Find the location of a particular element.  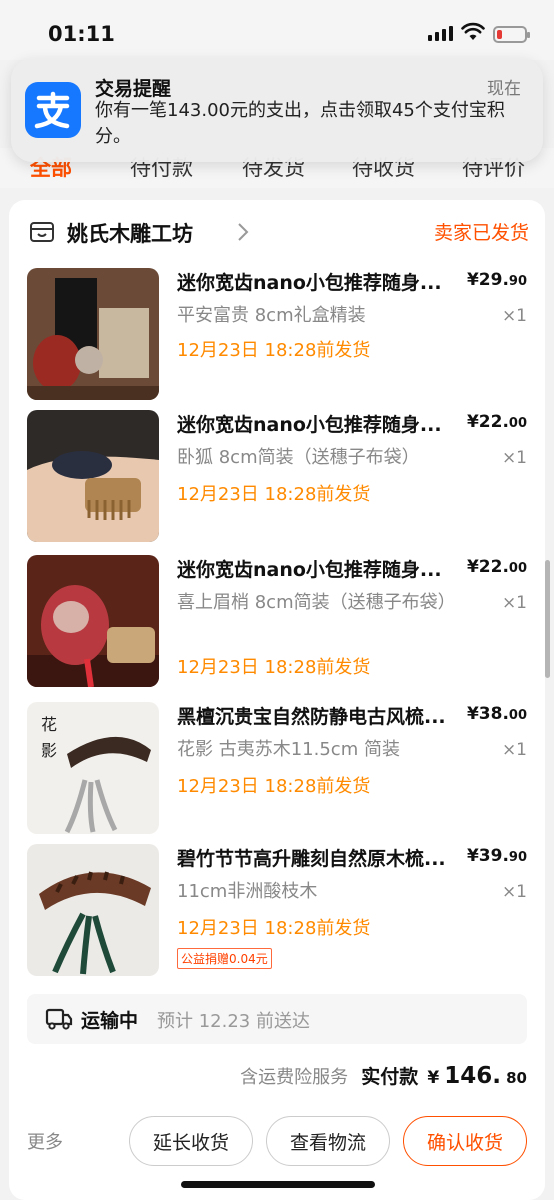

charity-badge: 公益捐赠0.04元 is located at coordinates (224, 958).